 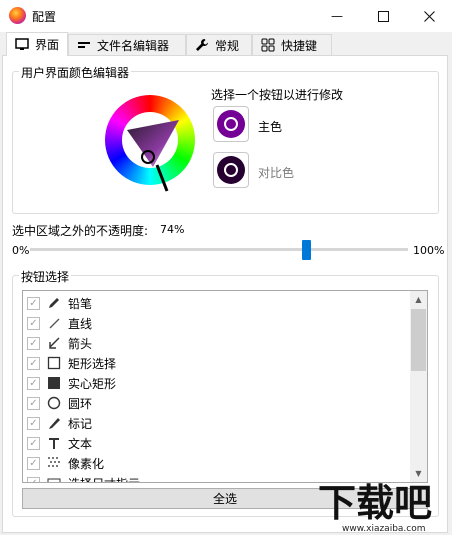 I want to click on opacity-min-label: 0%, so click(x=21, y=250).